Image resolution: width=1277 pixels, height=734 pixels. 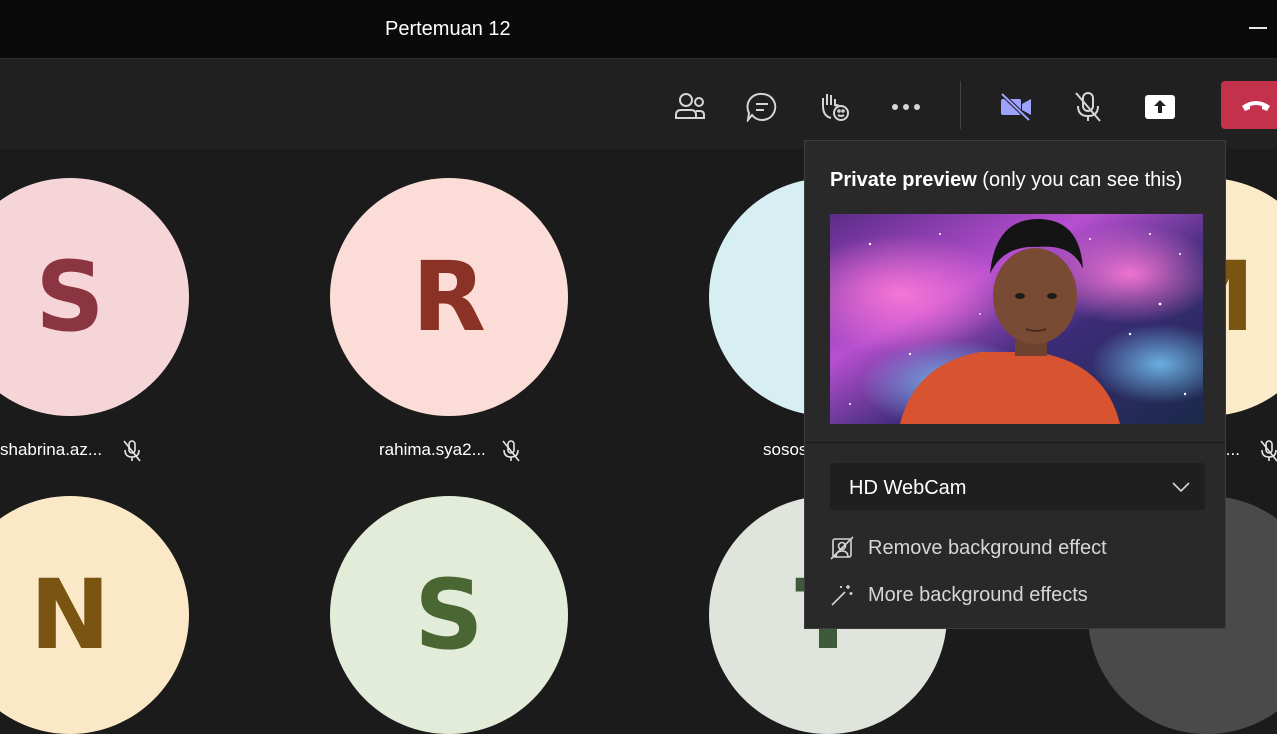 What do you see at coordinates (1079, 180) in the screenshot?
I see `preview-title-rest: (only you can see this)` at bounding box center [1079, 180].